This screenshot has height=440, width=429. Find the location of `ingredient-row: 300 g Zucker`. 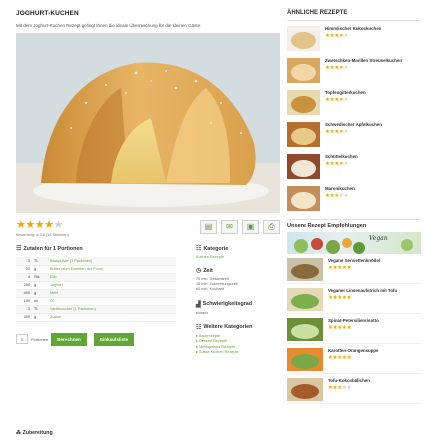

ingredient-row: 300 g Zucker is located at coordinates (96, 317).